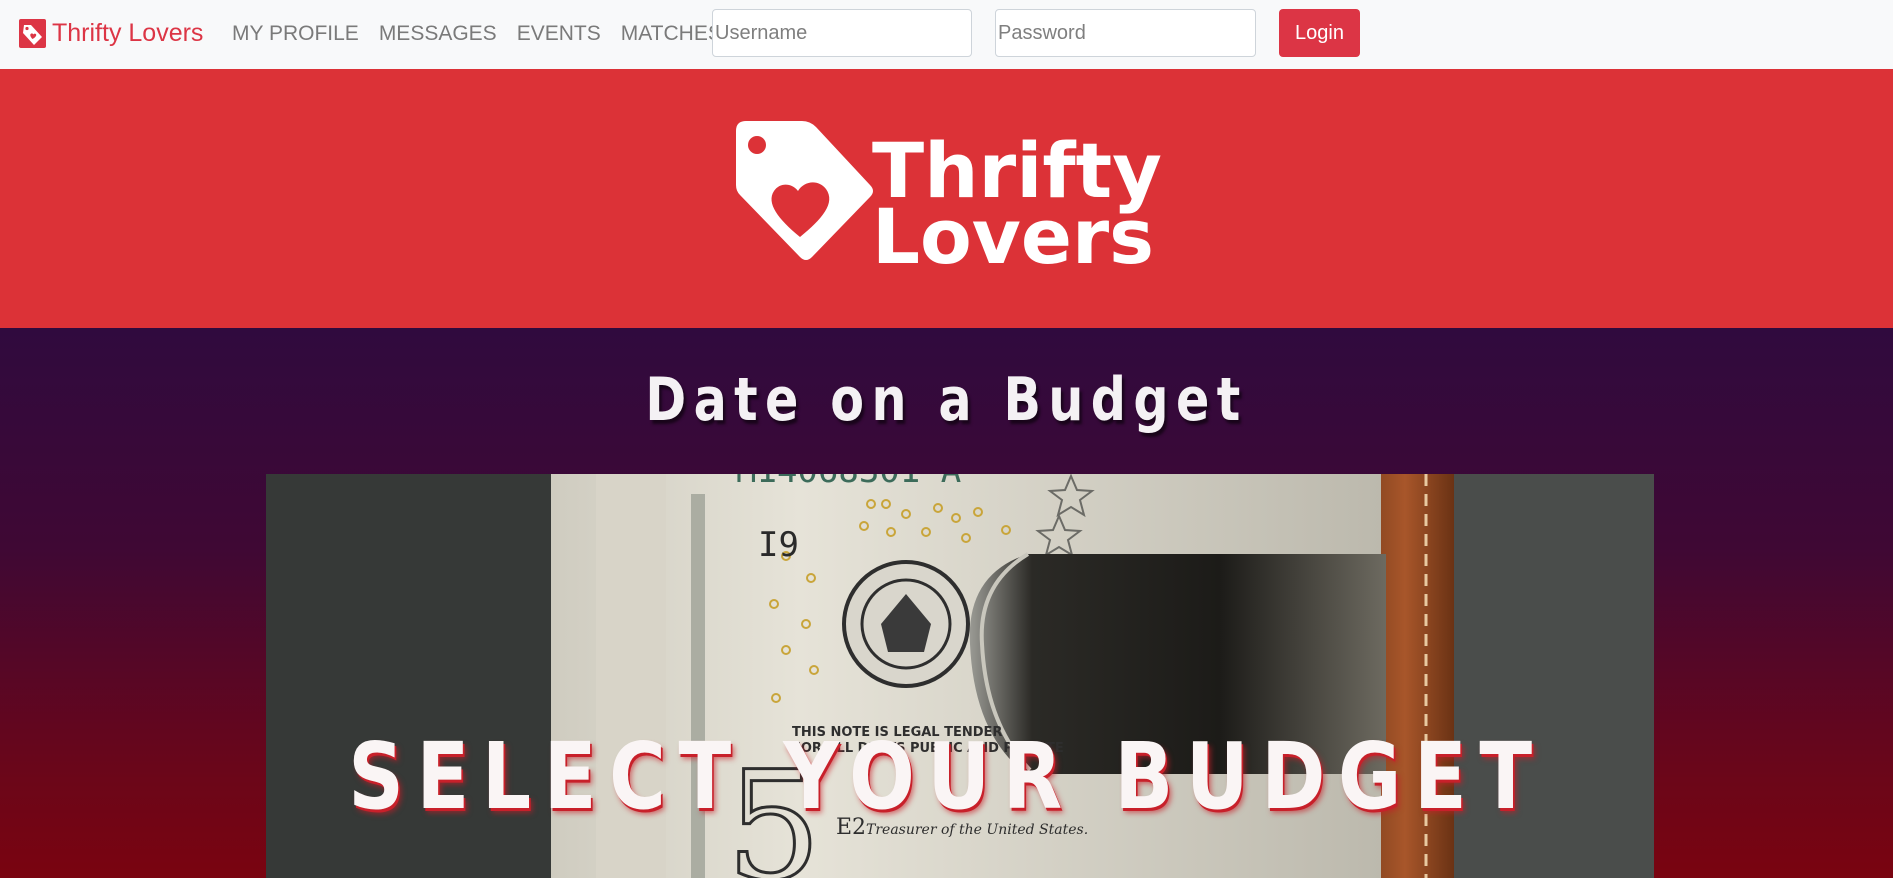 The height and width of the screenshot is (878, 1893). Describe the element at coordinates (848, 482) in the screenshot. I see `svg-text: M14068301 A` at that location.